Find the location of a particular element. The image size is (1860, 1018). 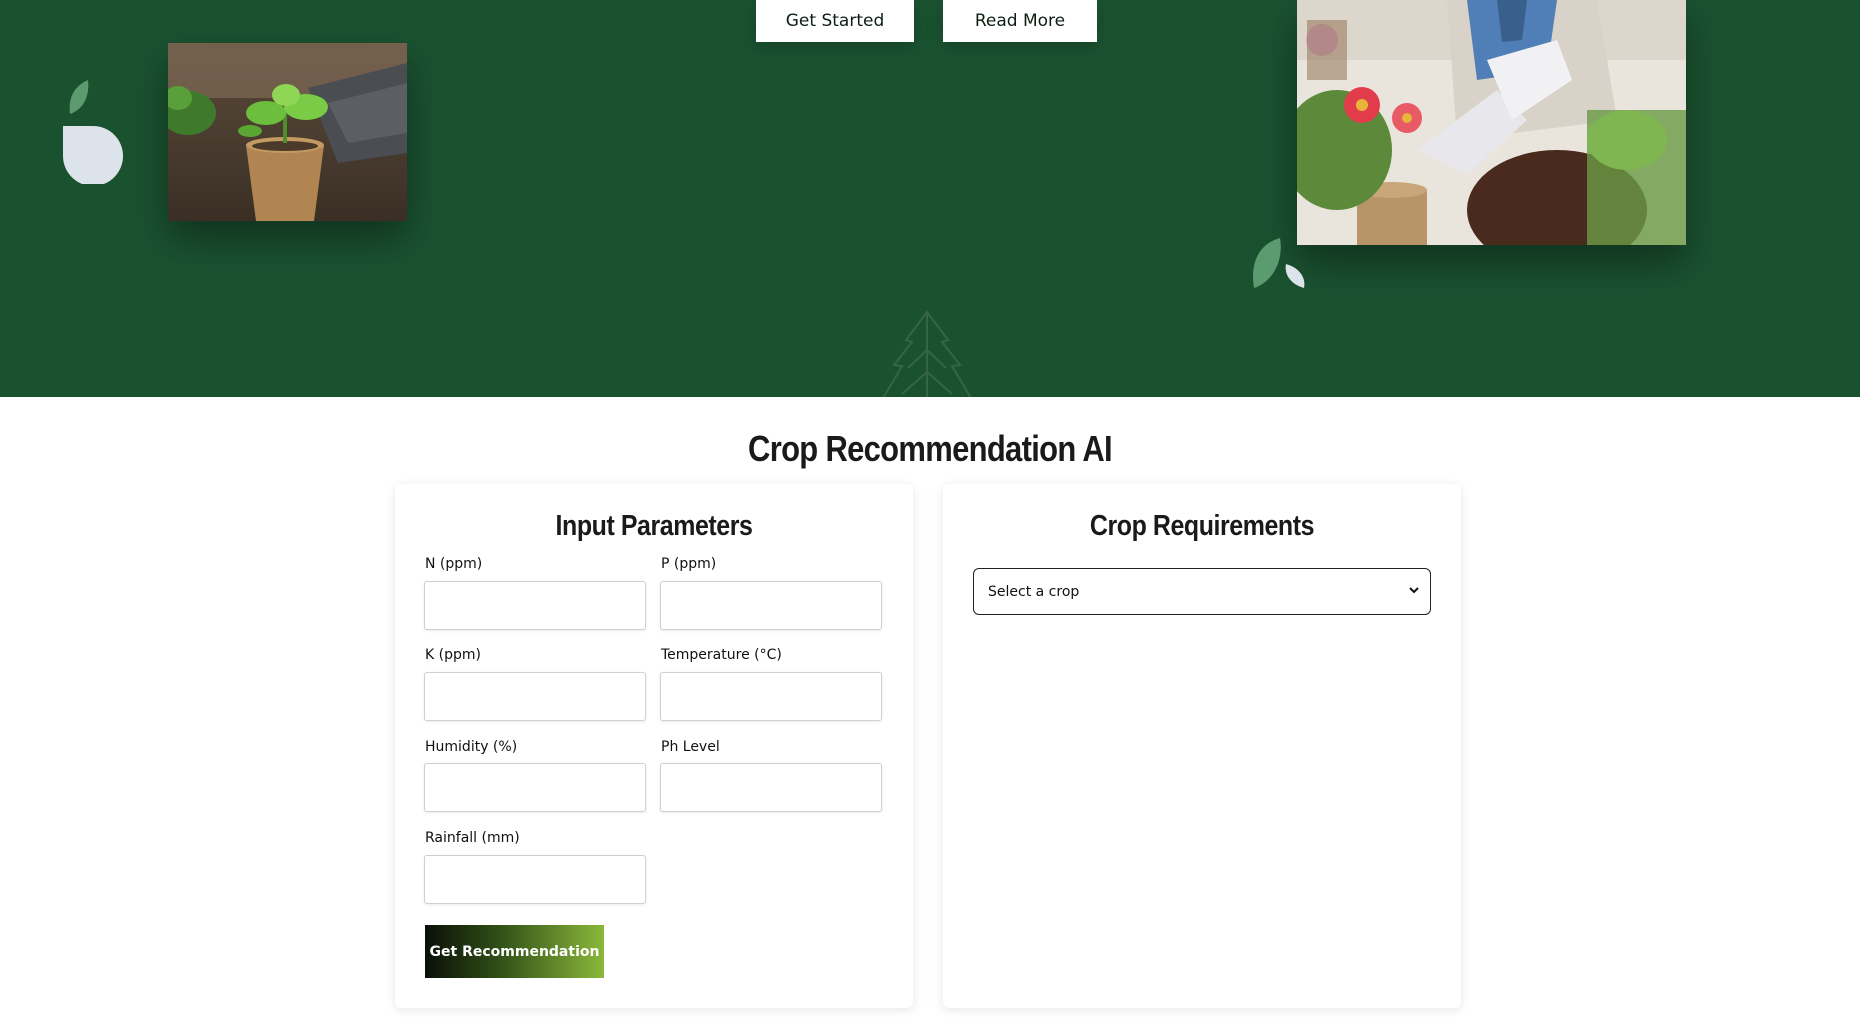

ph-level-input is located at coordinates (771, 787).